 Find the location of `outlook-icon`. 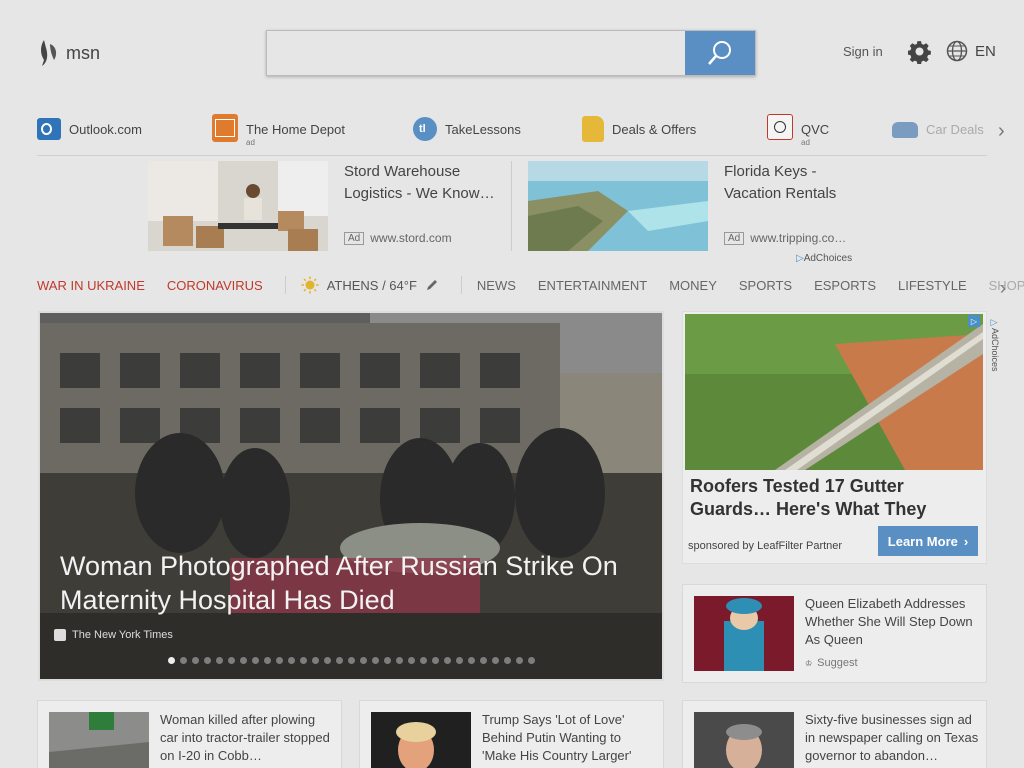

outlook-icon is located at coordinates (49, 129).